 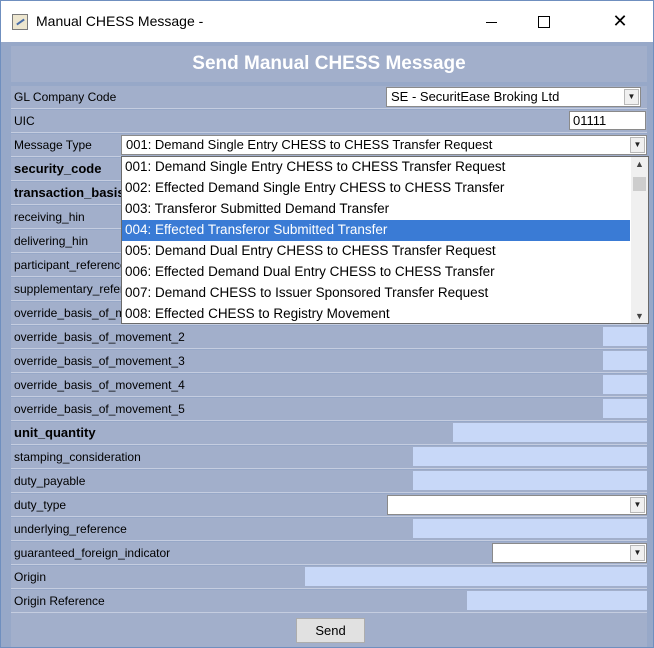 I want to click on override-basis-2-label: override_basis_of_movement_2, so click(x=99, y=337).